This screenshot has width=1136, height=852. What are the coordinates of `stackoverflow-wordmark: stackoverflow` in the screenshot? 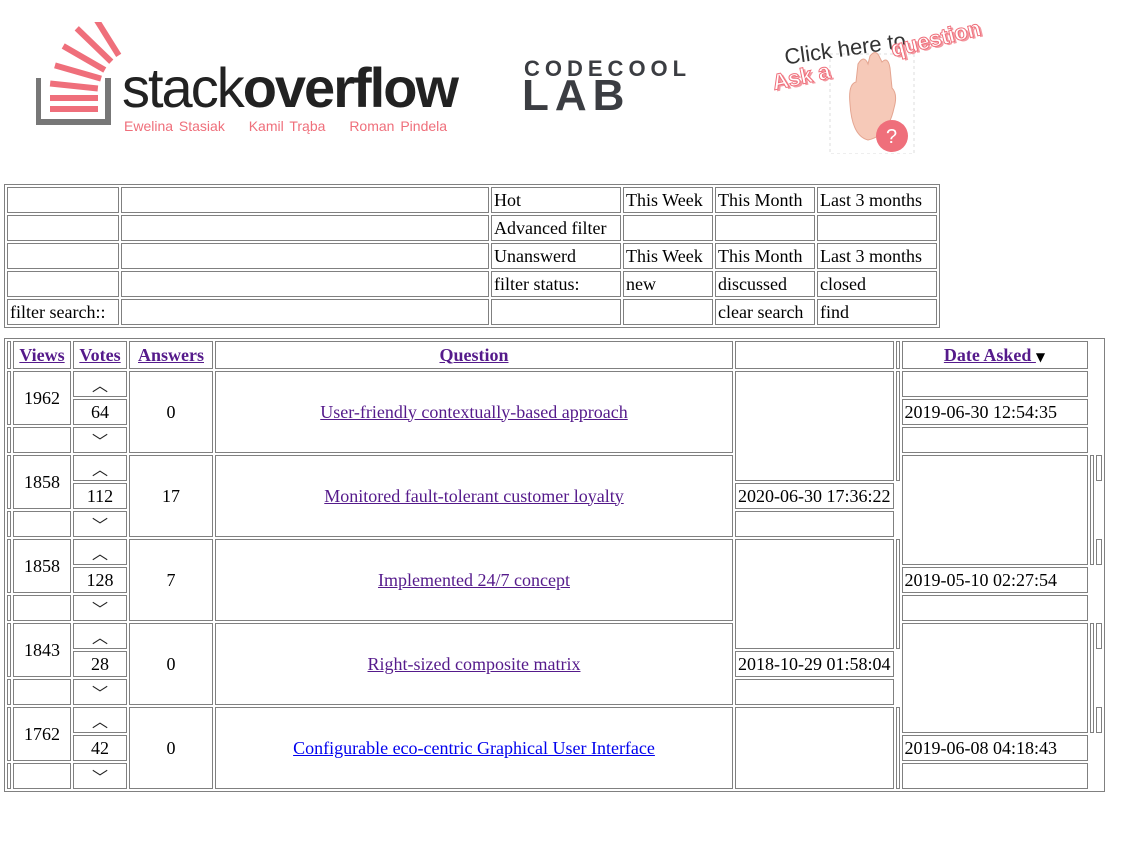 It's located at (290, 87).